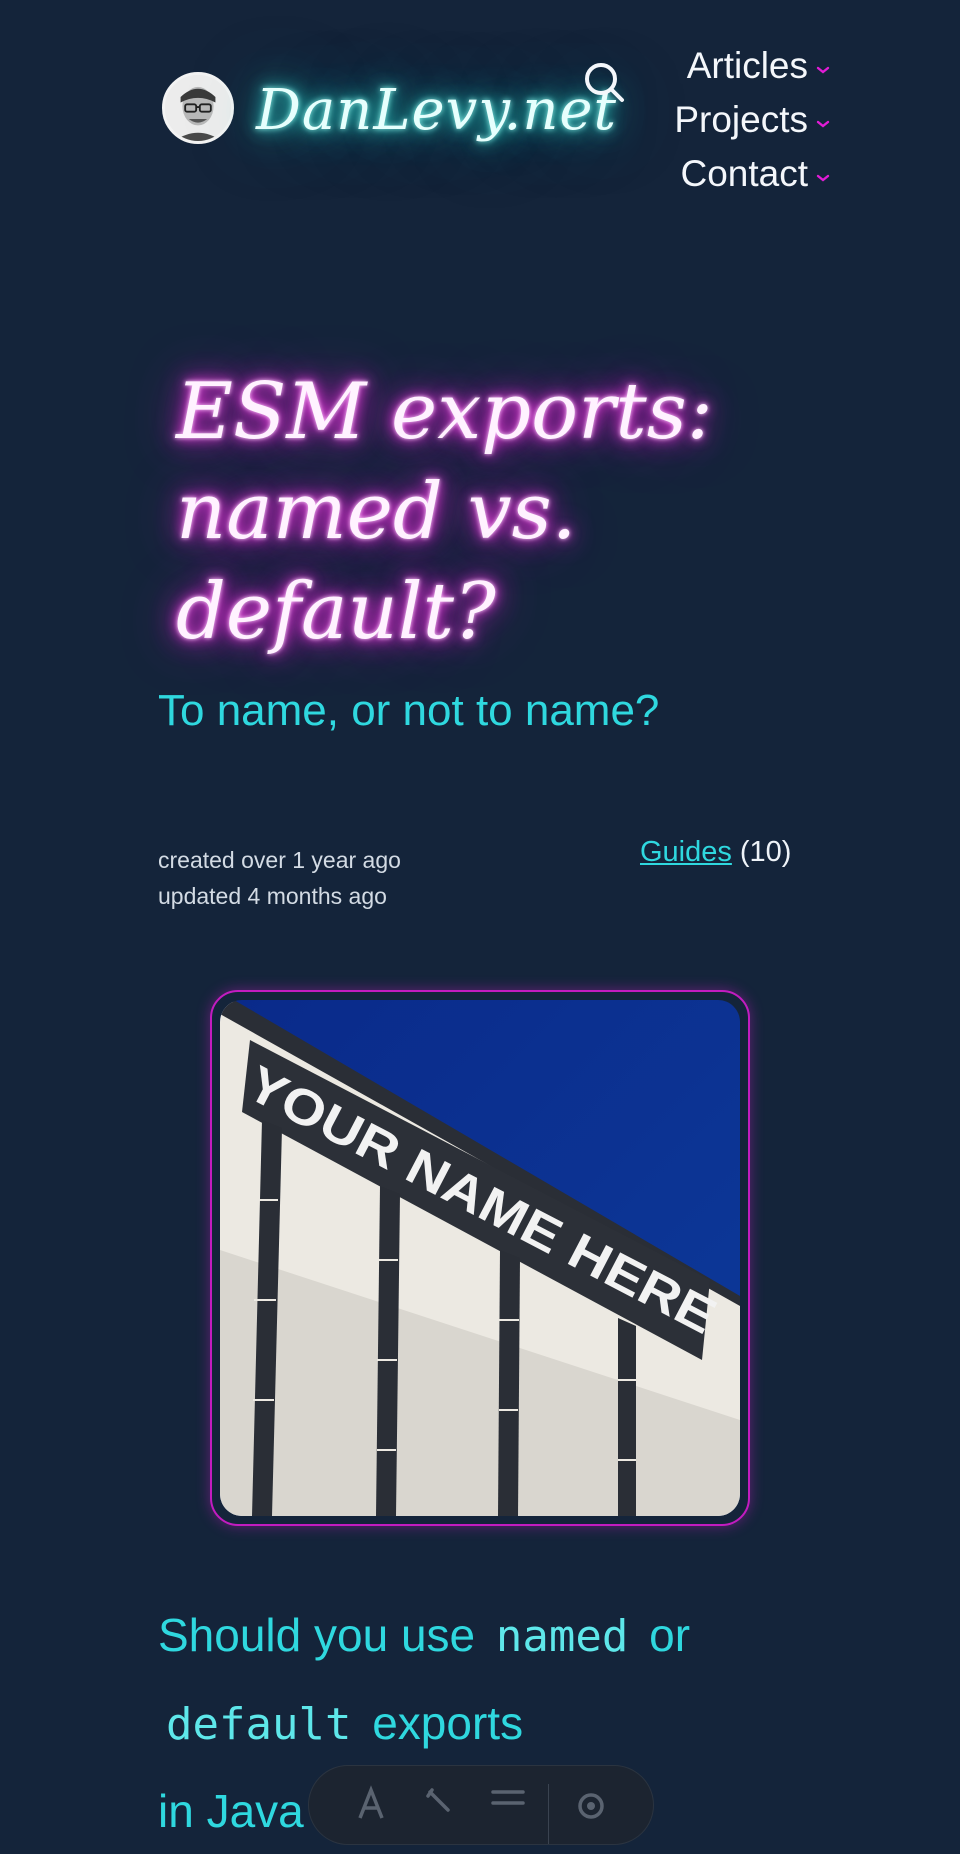 The width and height of the screenshot is (960, 1854). I want to click on page-title-line2: named vs. default?, so click(376, 562).